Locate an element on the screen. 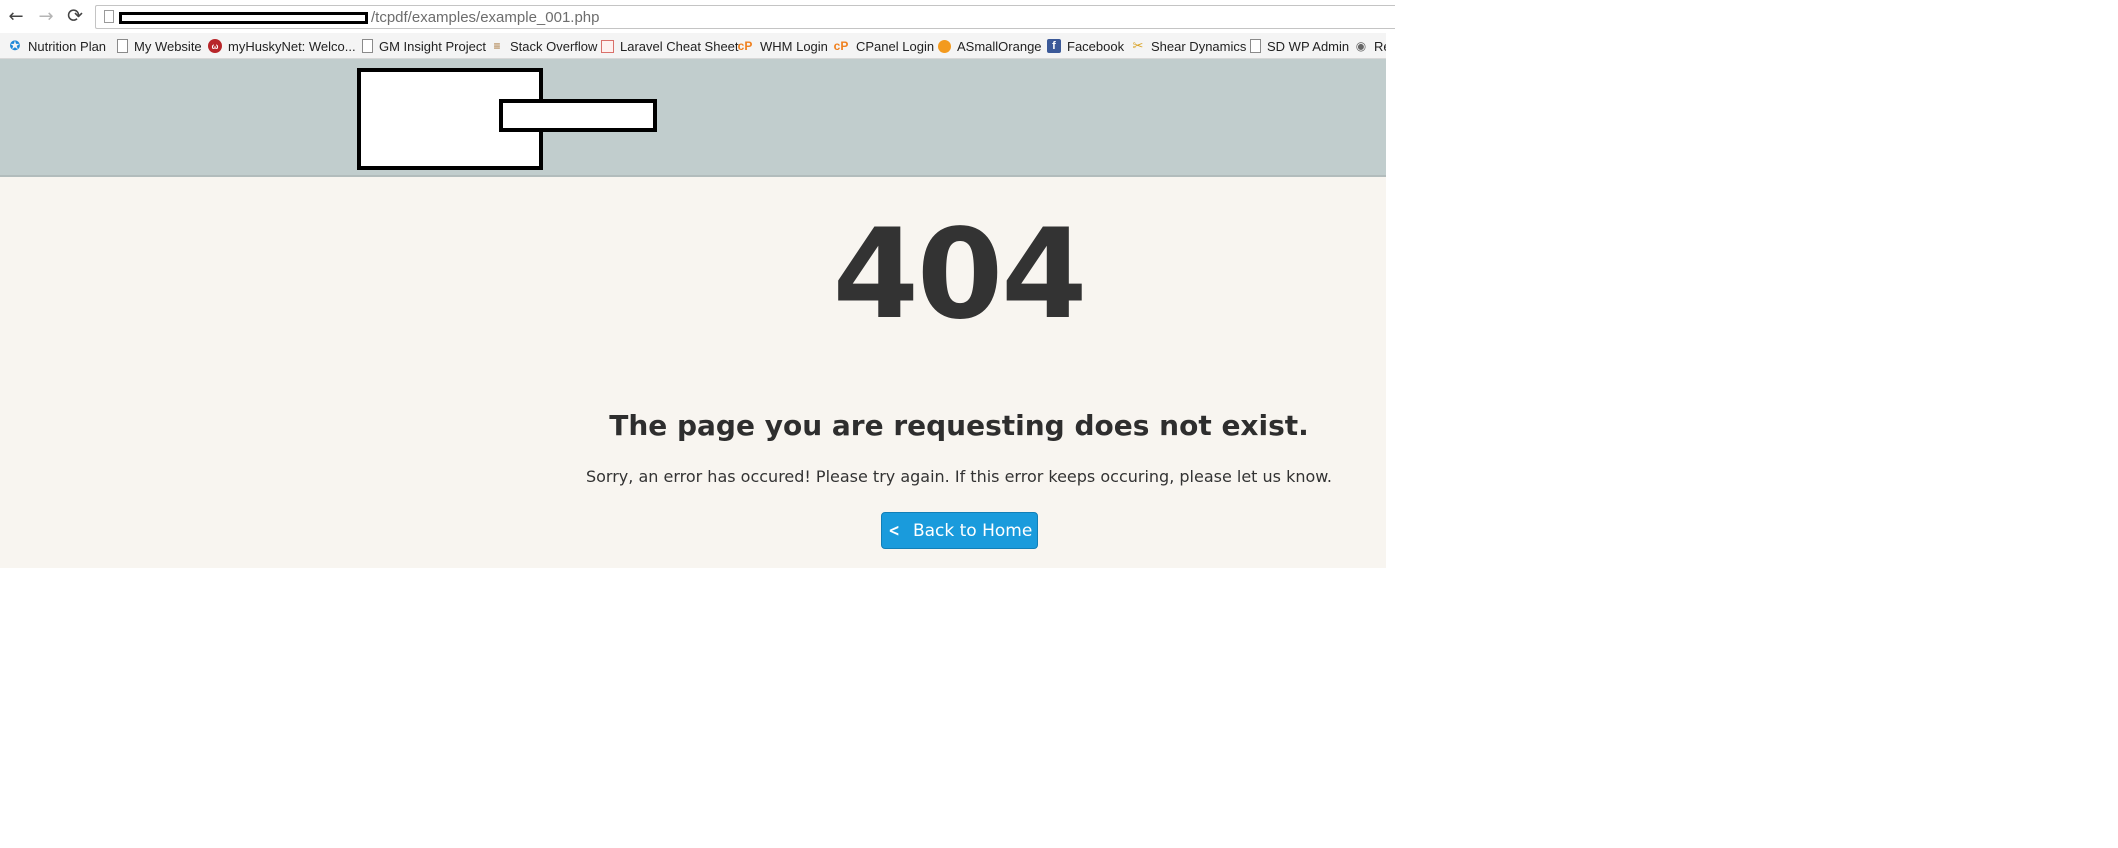 The width and height of the screenshot is (2118, 848). redacted-domain is located at coordinates (243, 18).